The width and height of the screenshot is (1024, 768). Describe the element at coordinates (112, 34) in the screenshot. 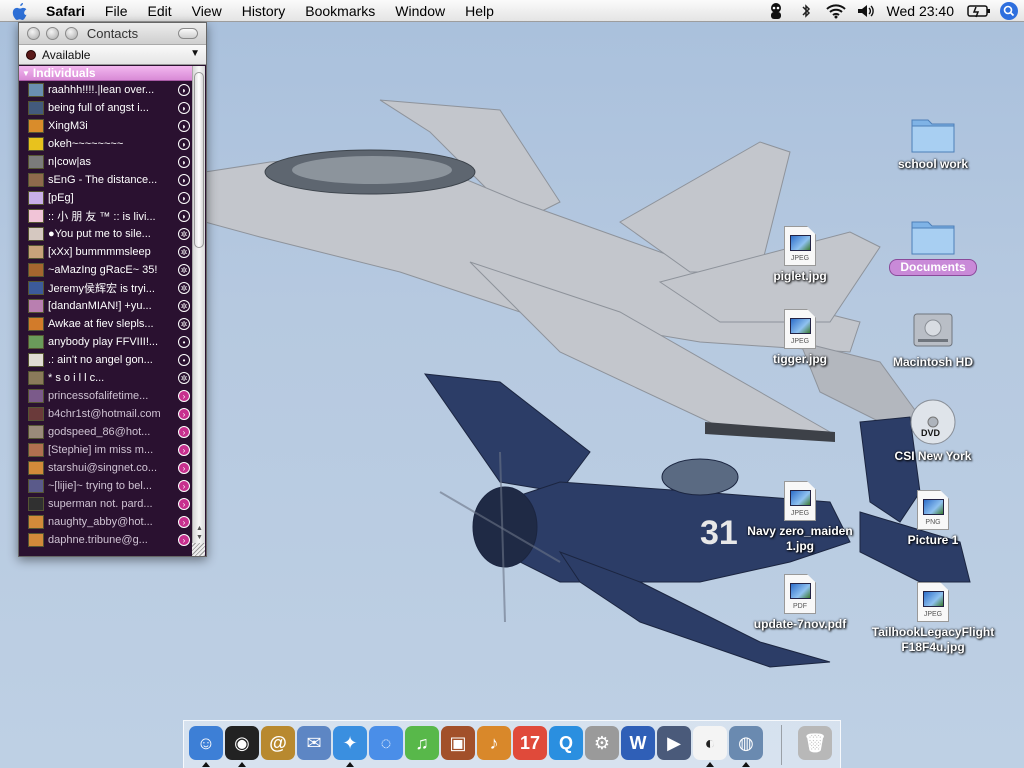

I see `contacts-titlebar: Contacts` at that location.